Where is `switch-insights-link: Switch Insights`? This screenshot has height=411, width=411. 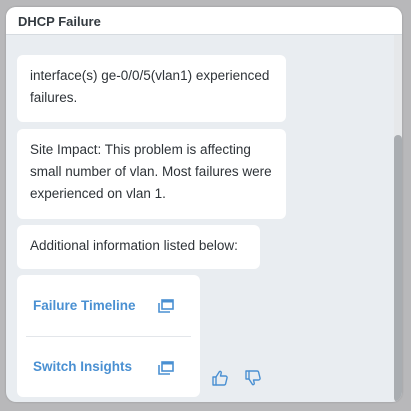 switch-insights-link: Switch Insights is located at coordinates (108, 367).